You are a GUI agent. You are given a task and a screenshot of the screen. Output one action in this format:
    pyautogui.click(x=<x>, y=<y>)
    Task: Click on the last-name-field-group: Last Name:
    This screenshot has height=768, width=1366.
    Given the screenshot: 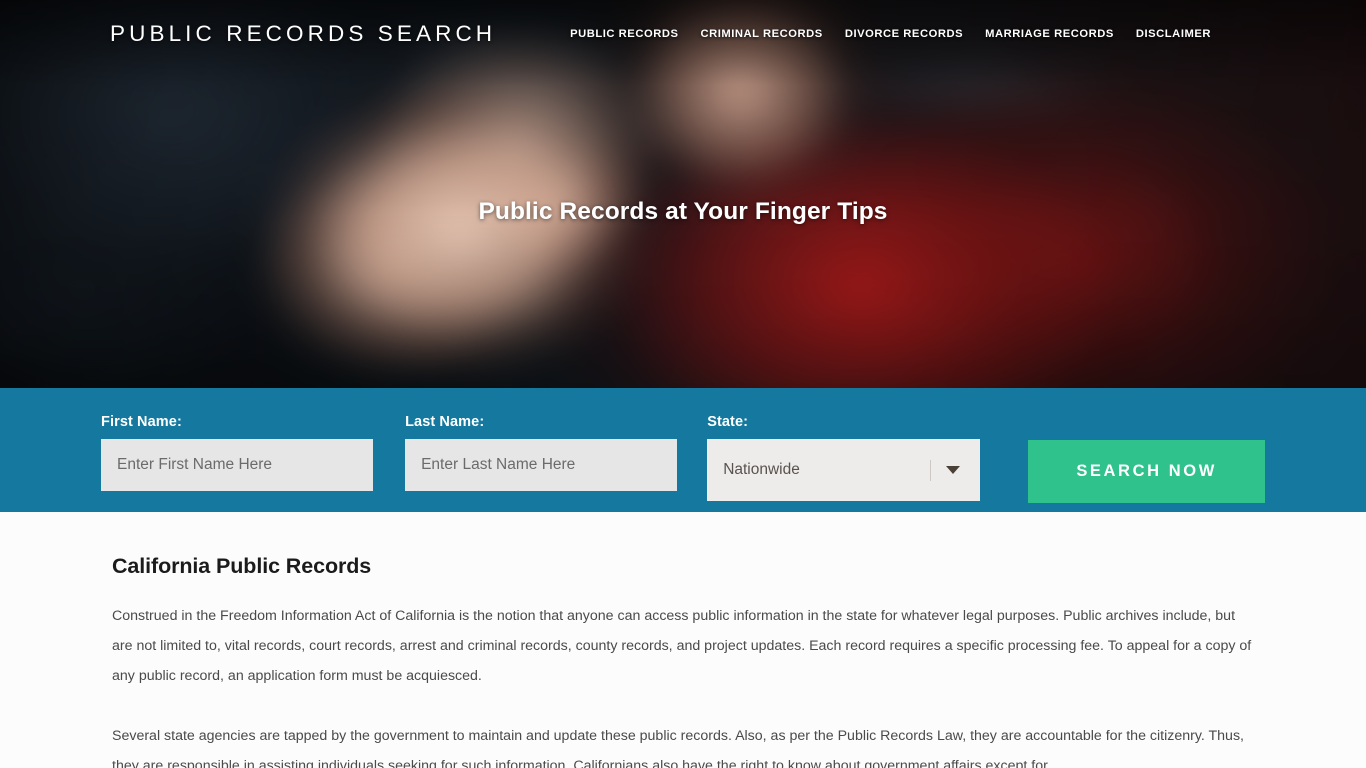 What is the action you would take?
    pyautogui.click(x=541, y=452)
    